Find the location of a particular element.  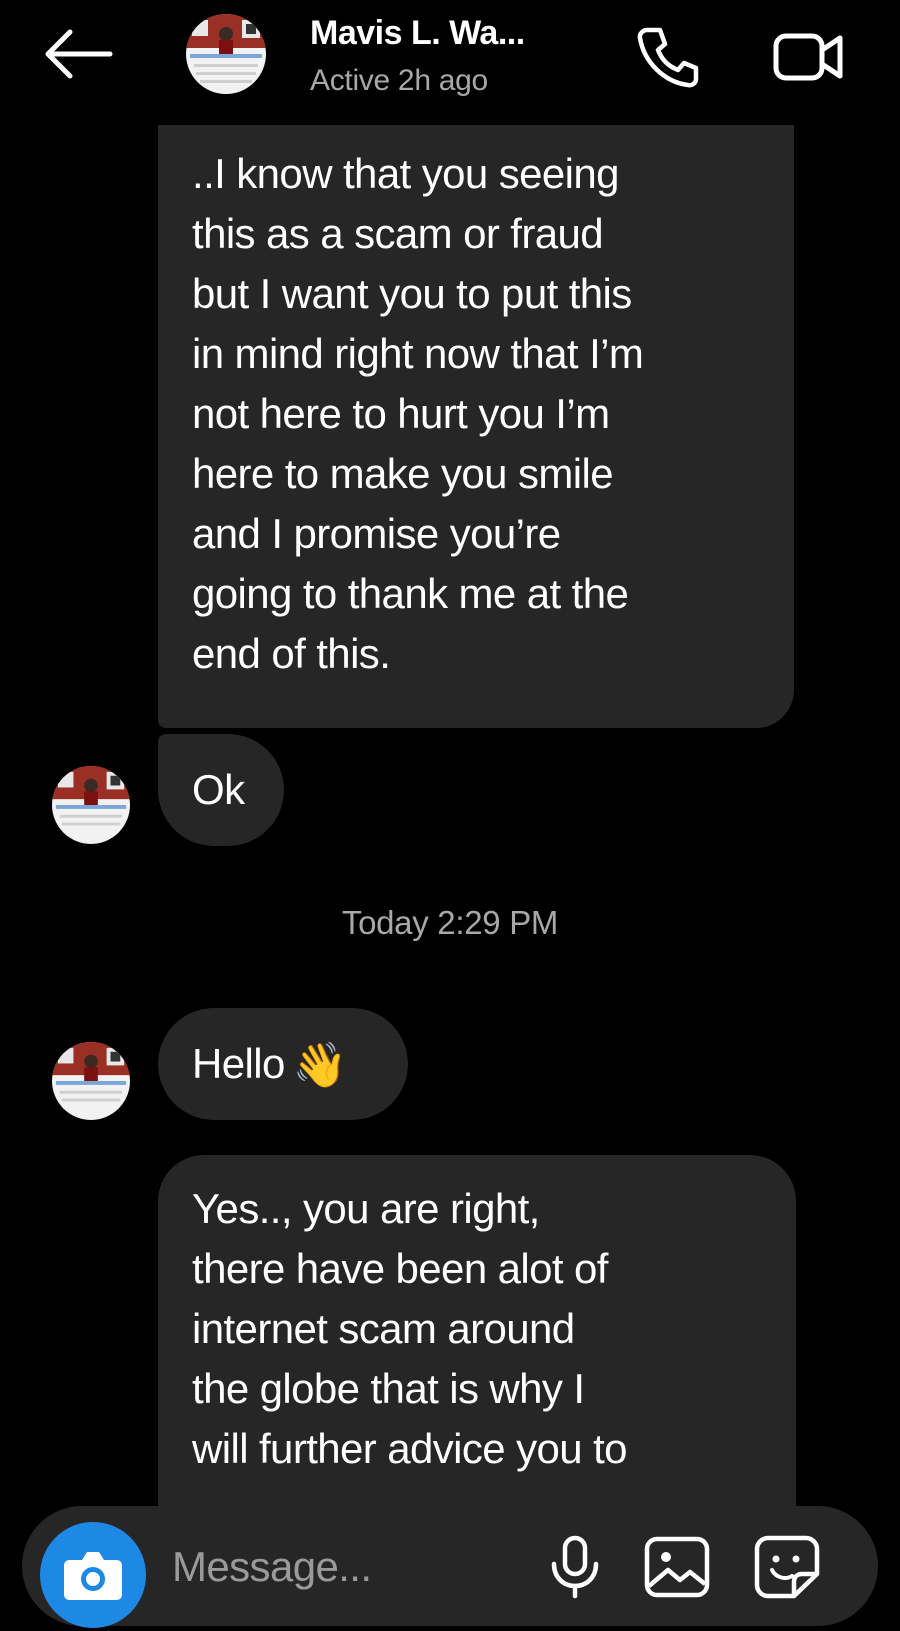

video-call-button is located at coordinates (809, 57).